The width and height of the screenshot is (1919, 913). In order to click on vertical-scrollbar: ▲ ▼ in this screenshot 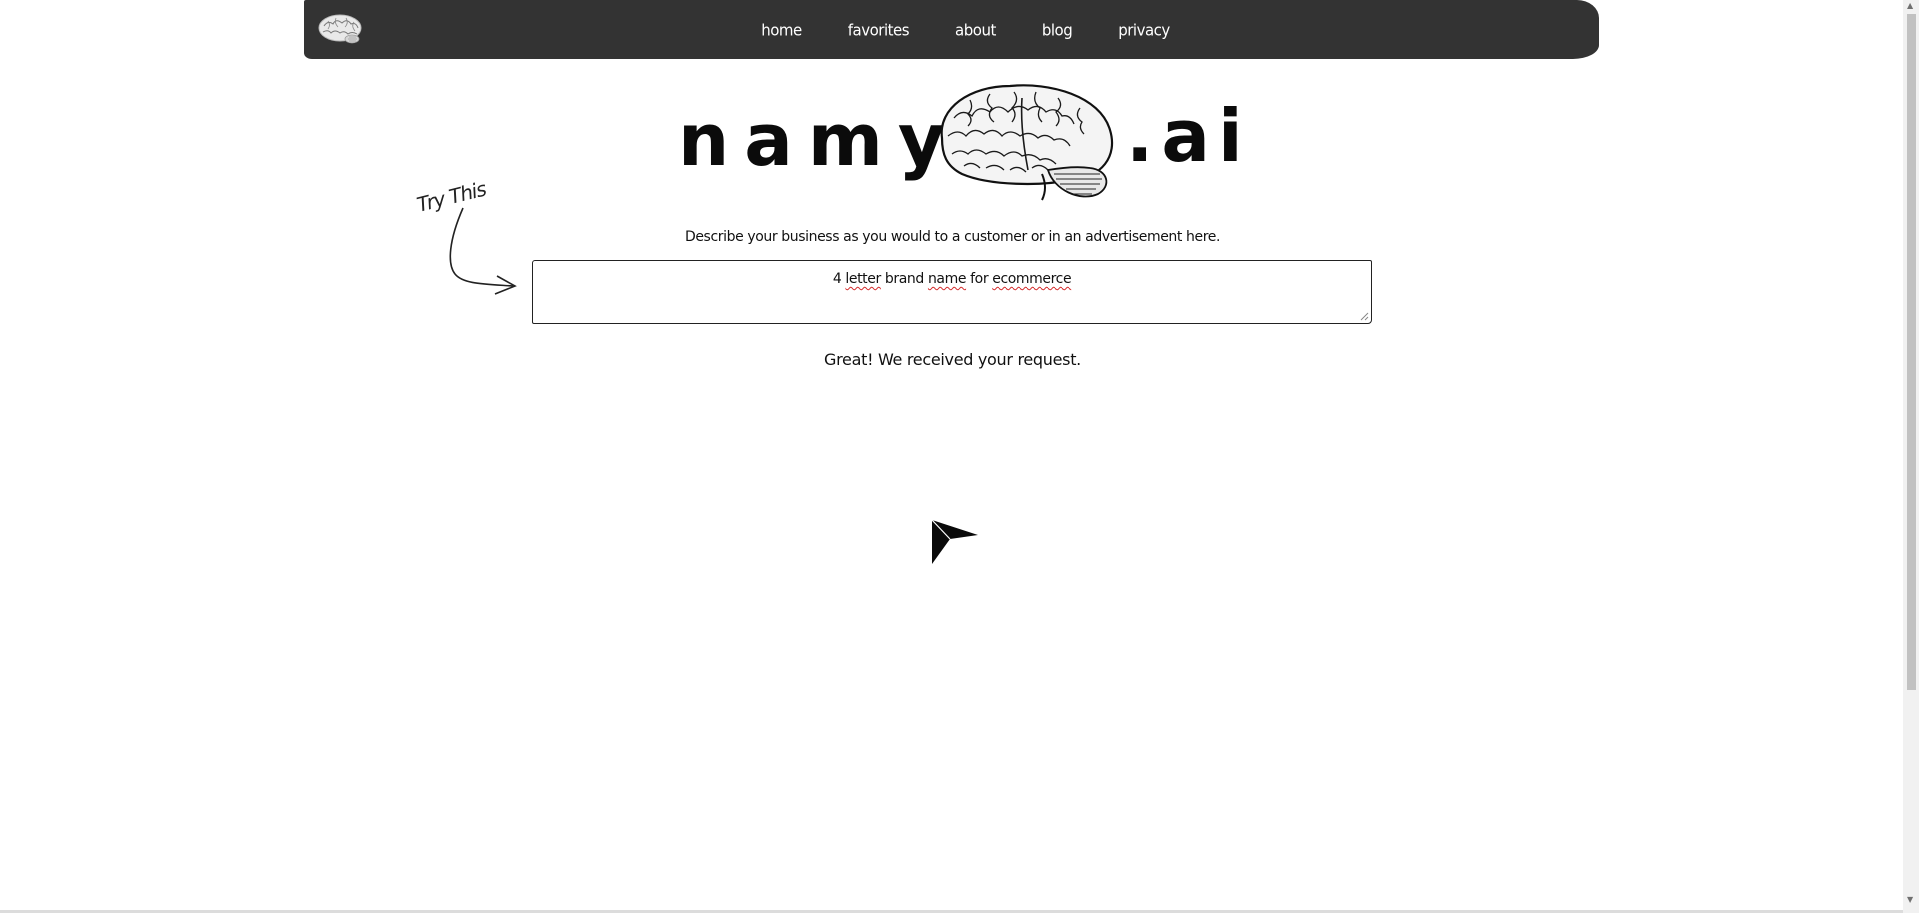, I will do `click(1911, 456)`.